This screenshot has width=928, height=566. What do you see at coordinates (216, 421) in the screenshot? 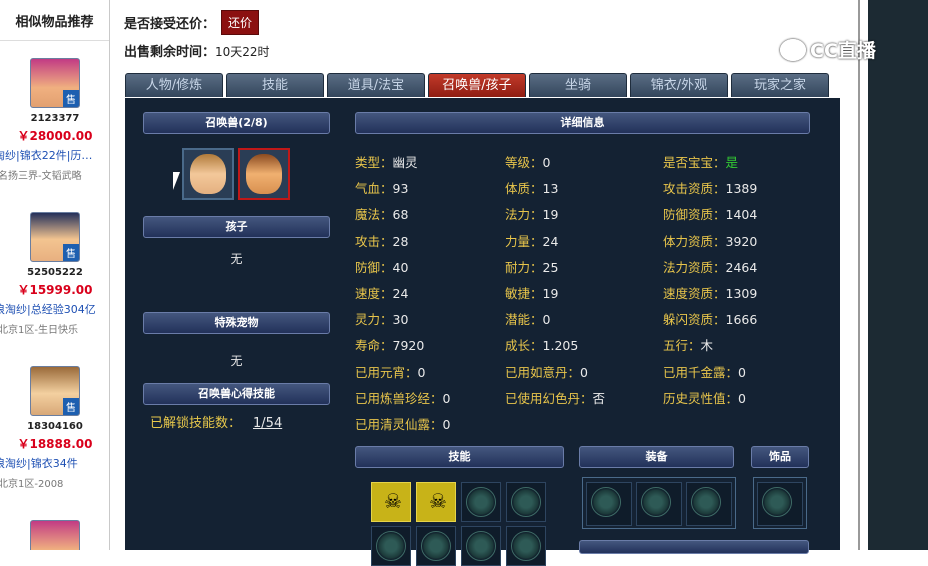
I see `unlocked-skill-row: 已解锁技能数： 1/54` at bounding box center [216, 421].